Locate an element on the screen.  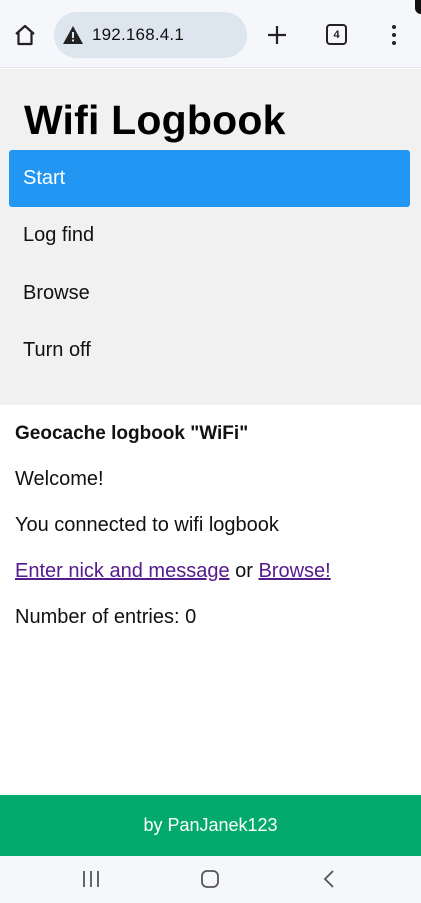
more-menu-icon is located at coordinates (394, 35).